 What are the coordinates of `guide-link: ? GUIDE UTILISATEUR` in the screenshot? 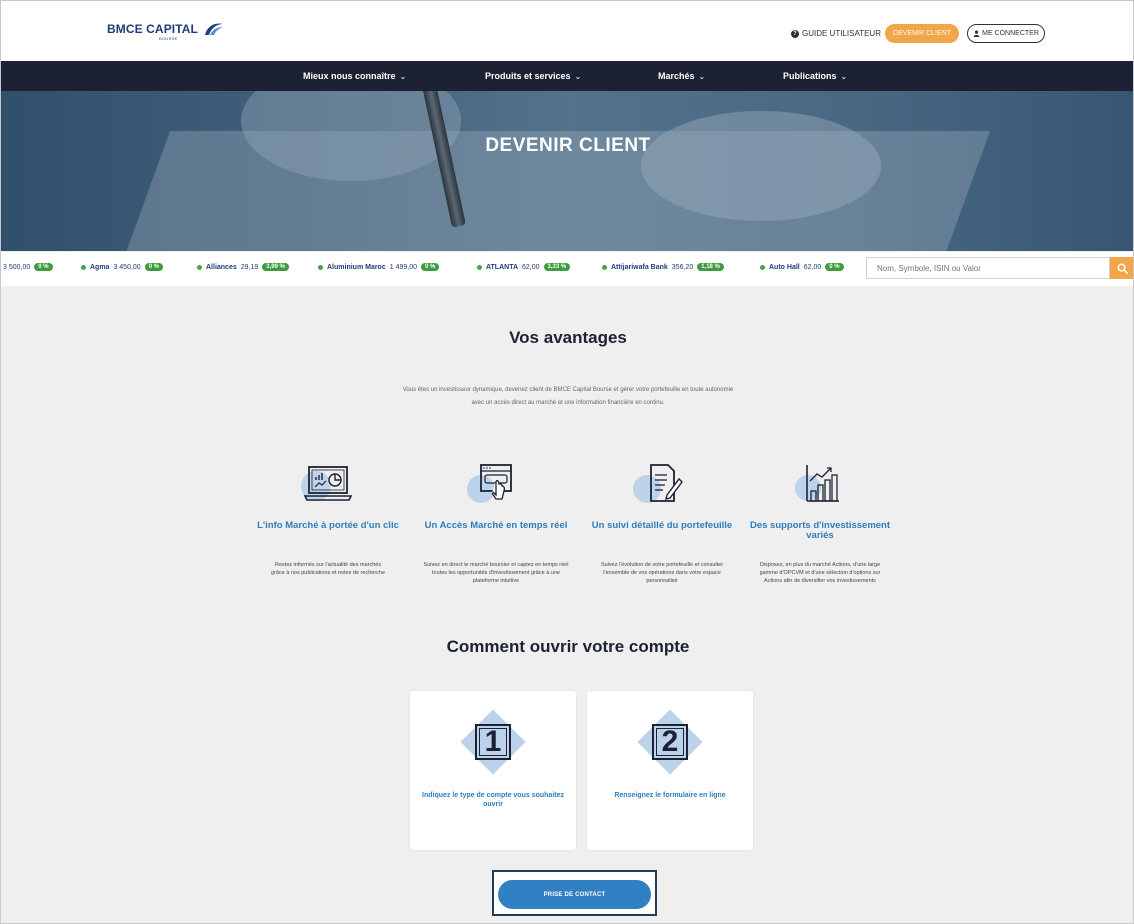 It's located at (836, 33).